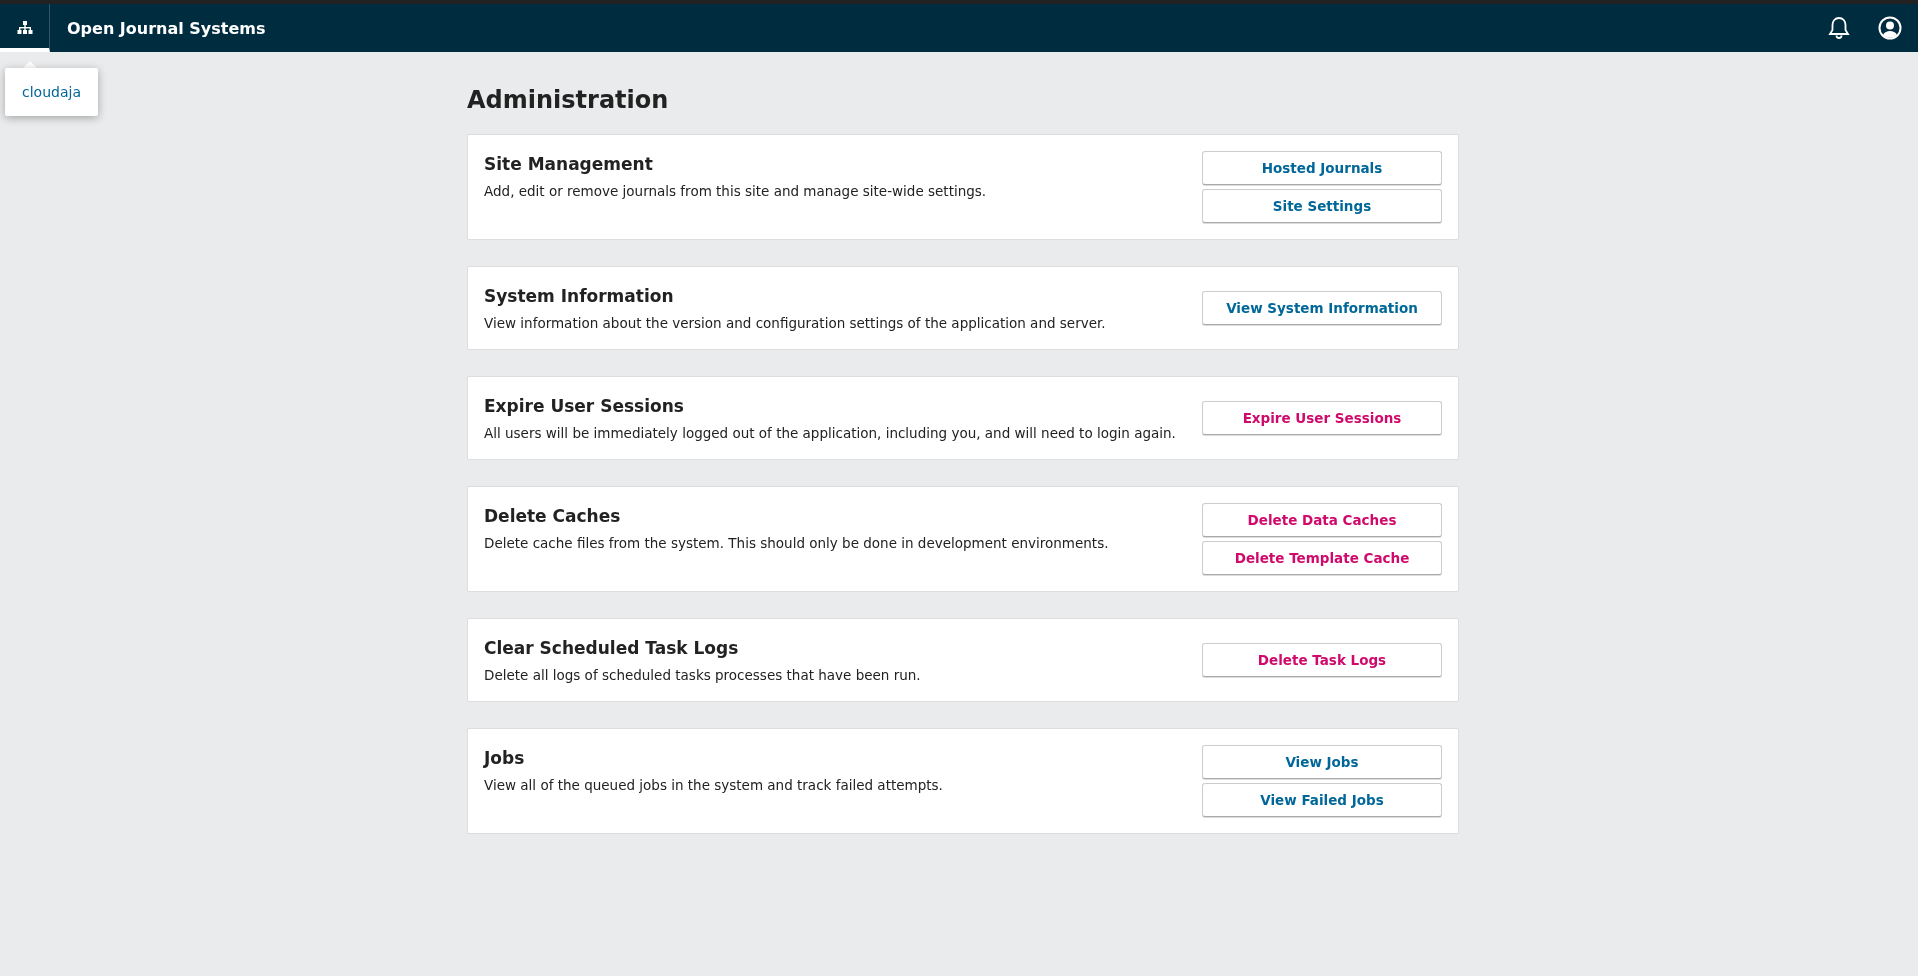 The height and width of the screenshot is (976, 1918). Describe the element at coordinates (51, 92) in the screenshot. I see `context-link: cloudaja` at that location.